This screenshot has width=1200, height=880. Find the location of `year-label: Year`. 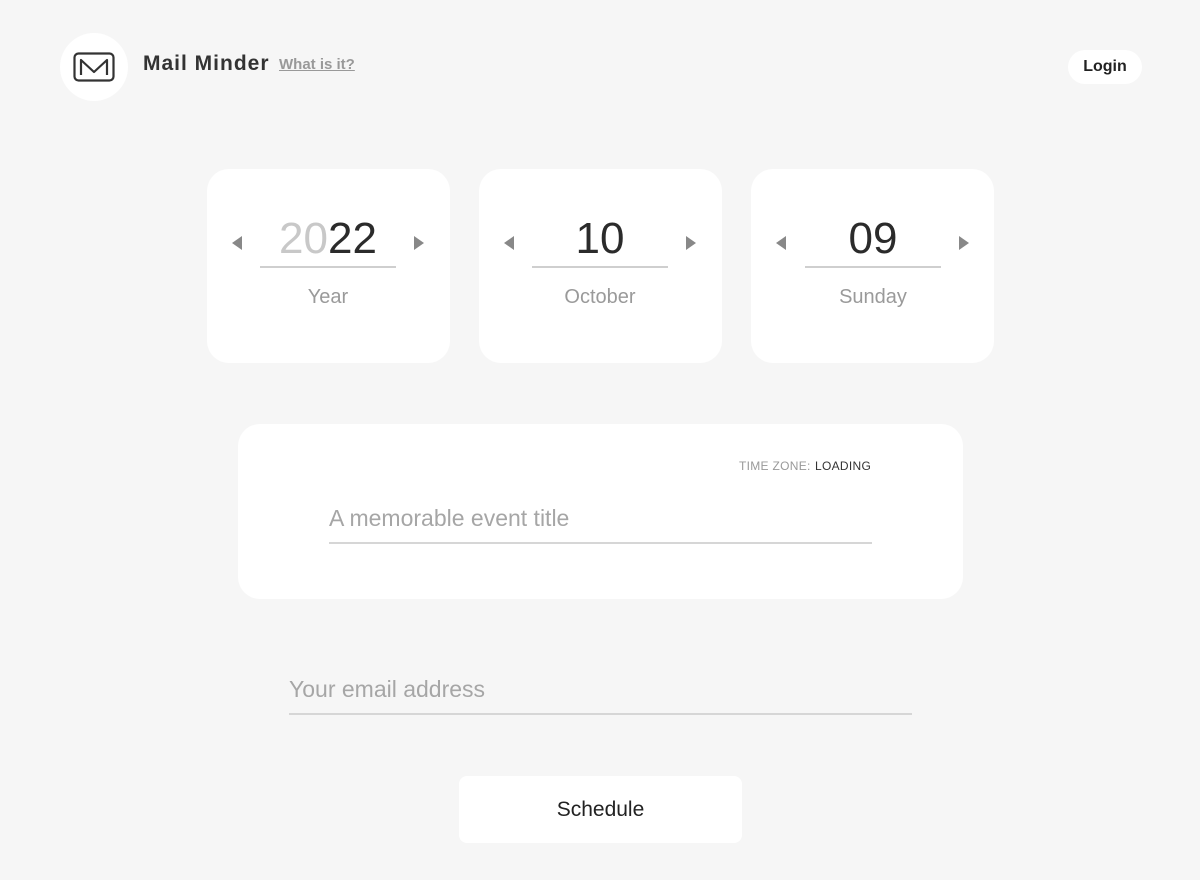

year-label: Year is located at coordinates (328, 297).